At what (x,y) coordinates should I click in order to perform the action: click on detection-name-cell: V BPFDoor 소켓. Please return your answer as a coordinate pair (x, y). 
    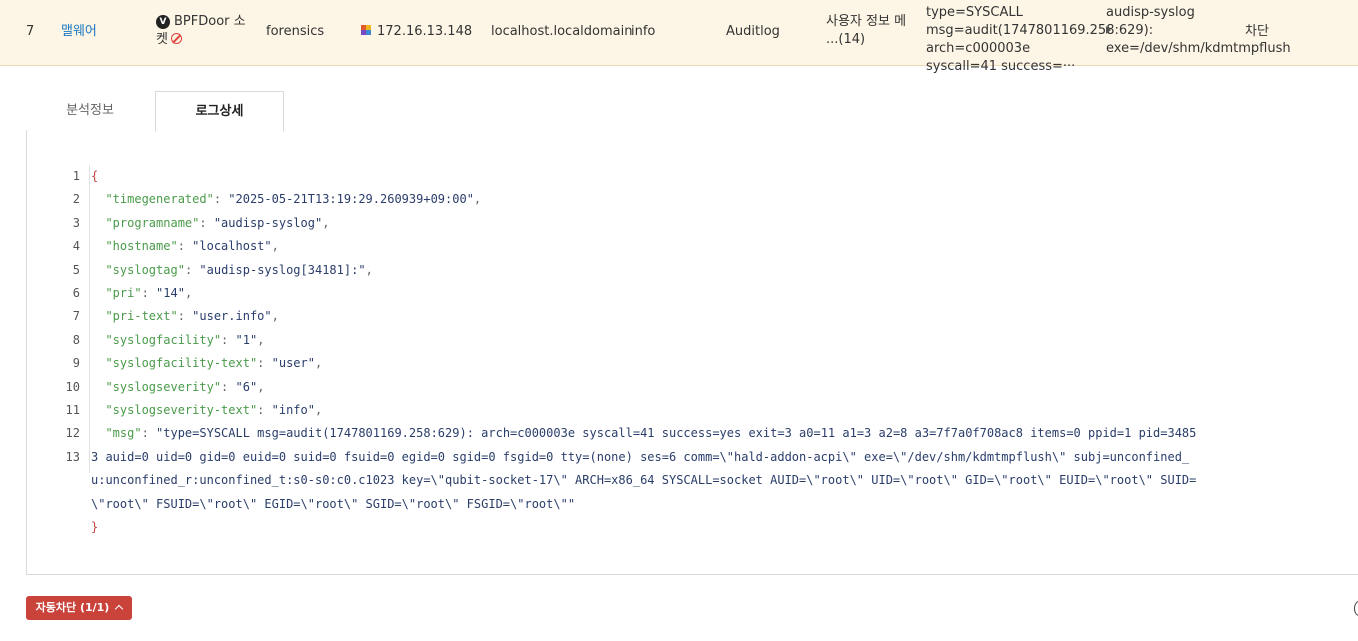
    Looking at the image, I should click on (203, 31).